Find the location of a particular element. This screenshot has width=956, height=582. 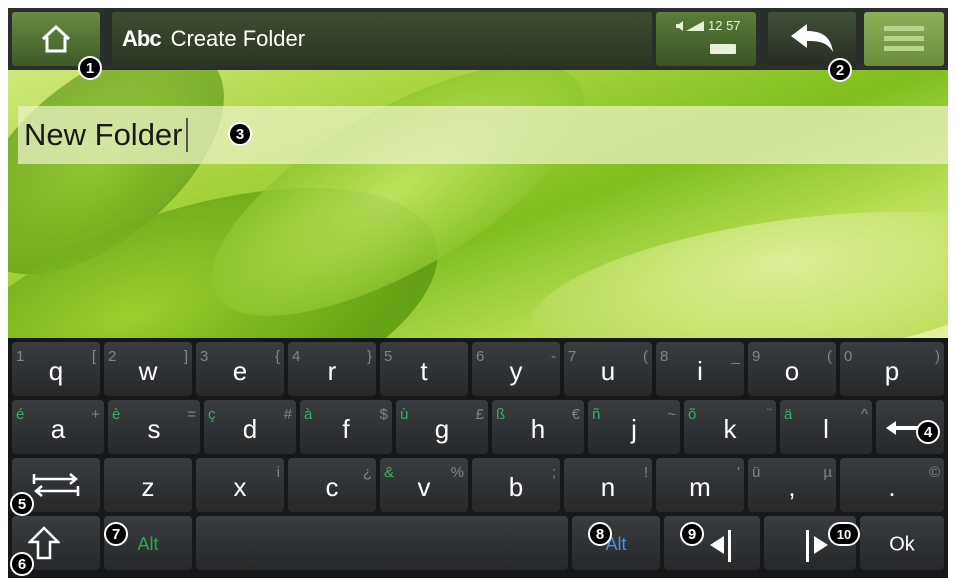

key-s: è s = is located at coordinates (154, 427).